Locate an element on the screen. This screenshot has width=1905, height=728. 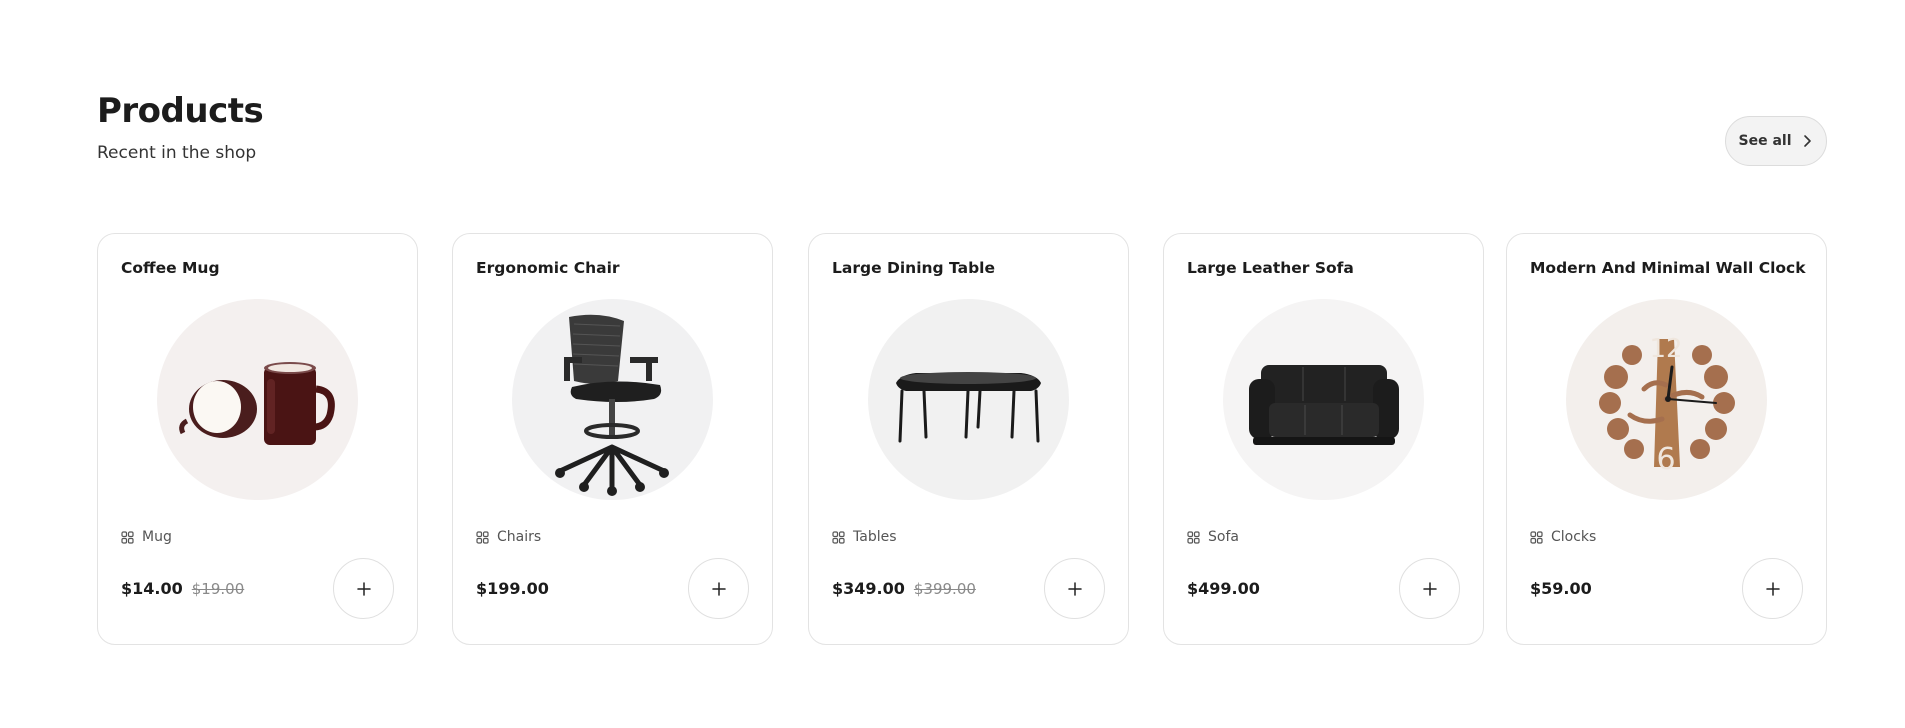
product-image-wall-clock: 12 6 is located at coordinates (1666, 399).